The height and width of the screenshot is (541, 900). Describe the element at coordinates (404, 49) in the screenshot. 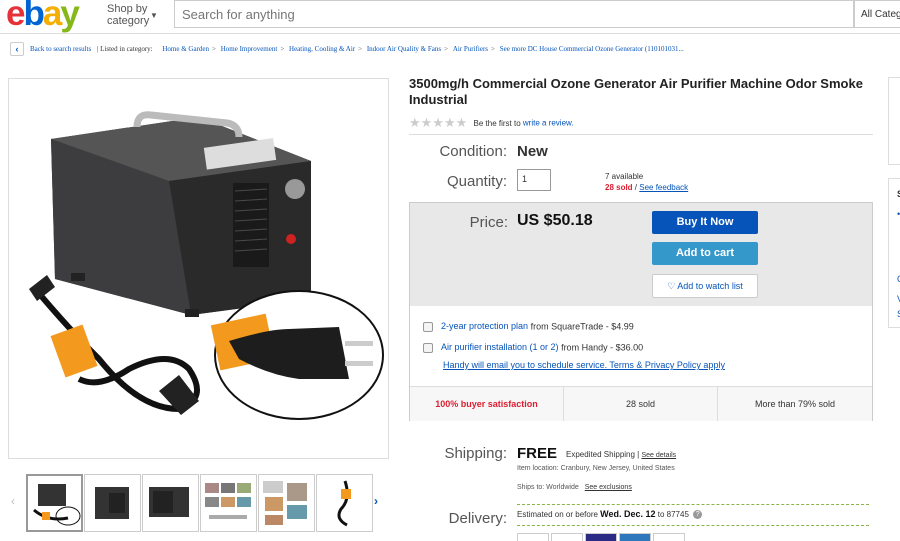

I see `crumb-indoor-air: Indoor Air Quality & Fans` at that location.